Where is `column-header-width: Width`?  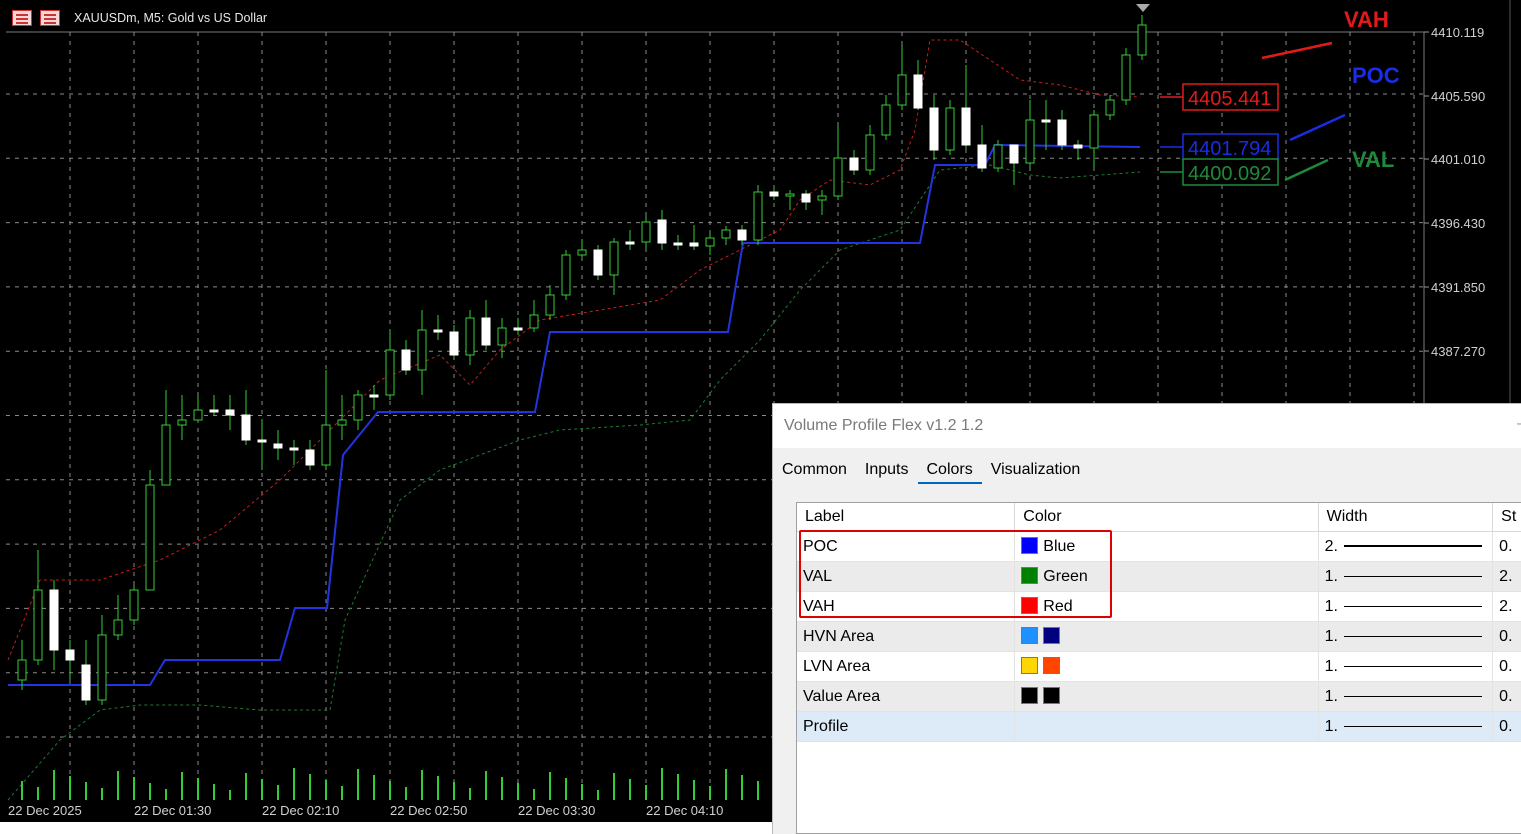 column-header-width: Width is located at coordinates (1406, 517).